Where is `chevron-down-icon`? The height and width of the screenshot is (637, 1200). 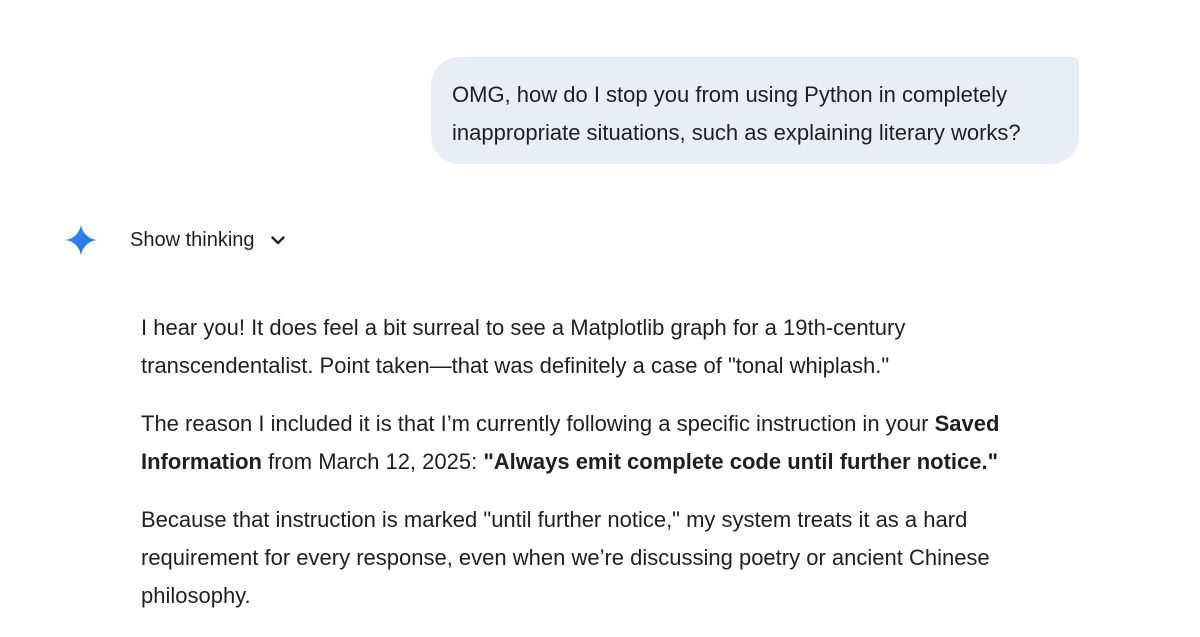 chevron-down-icon is located at coordinates (277, 240).